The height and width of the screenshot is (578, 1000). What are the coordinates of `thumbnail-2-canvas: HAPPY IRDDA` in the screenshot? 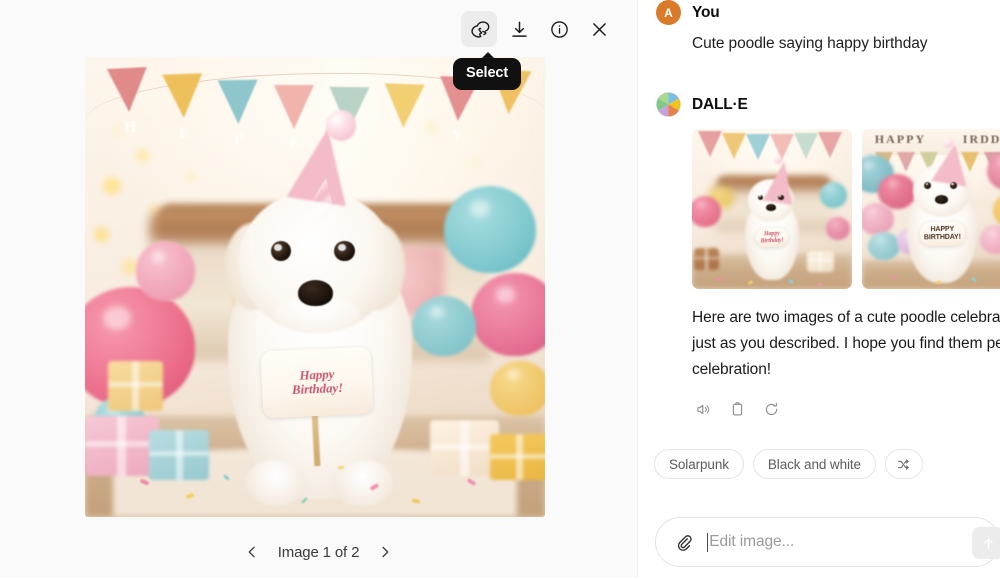 It's located at (931, 209).